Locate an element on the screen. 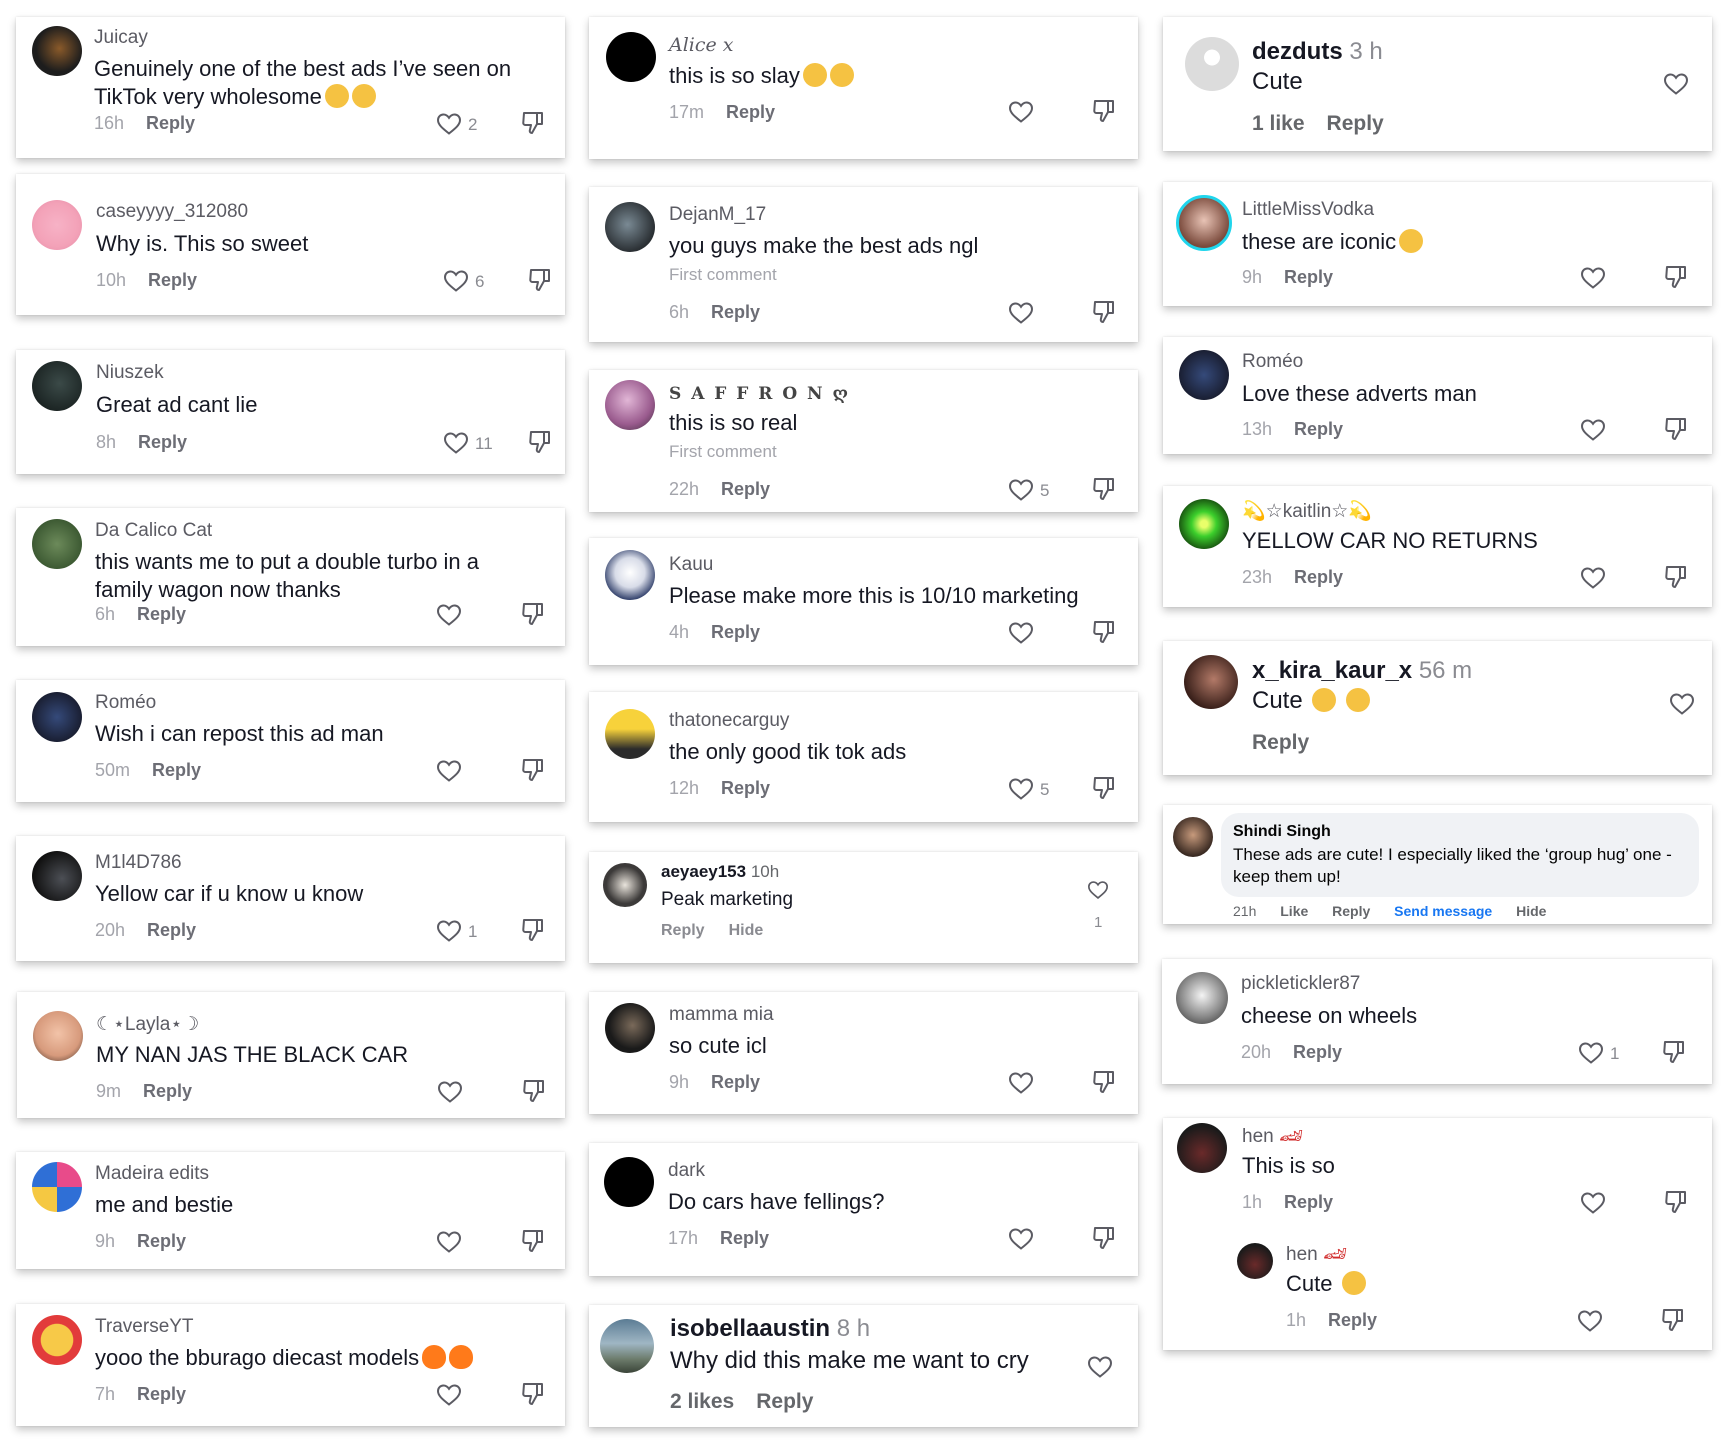 The image size is (1728, 1448). reply-avatar is located at coordinates (1255, 1261).